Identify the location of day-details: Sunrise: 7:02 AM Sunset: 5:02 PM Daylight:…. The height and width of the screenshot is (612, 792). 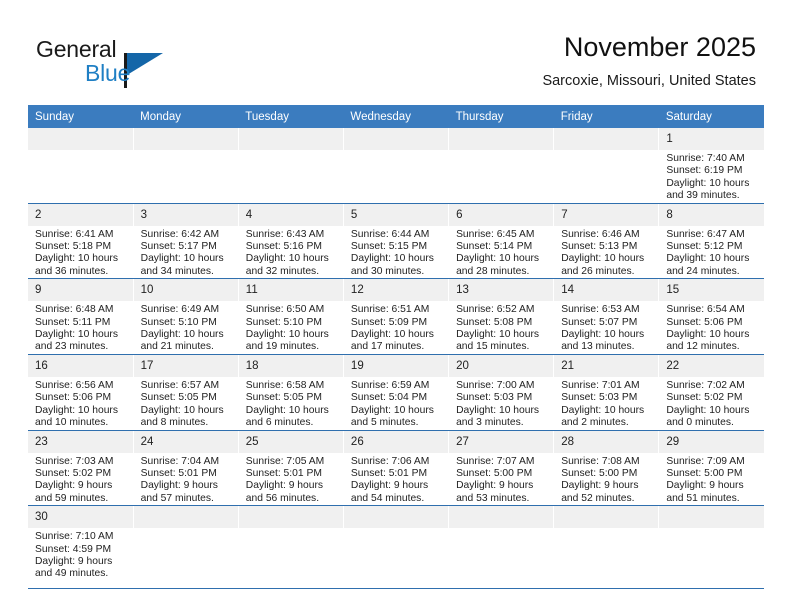
(711, 403).